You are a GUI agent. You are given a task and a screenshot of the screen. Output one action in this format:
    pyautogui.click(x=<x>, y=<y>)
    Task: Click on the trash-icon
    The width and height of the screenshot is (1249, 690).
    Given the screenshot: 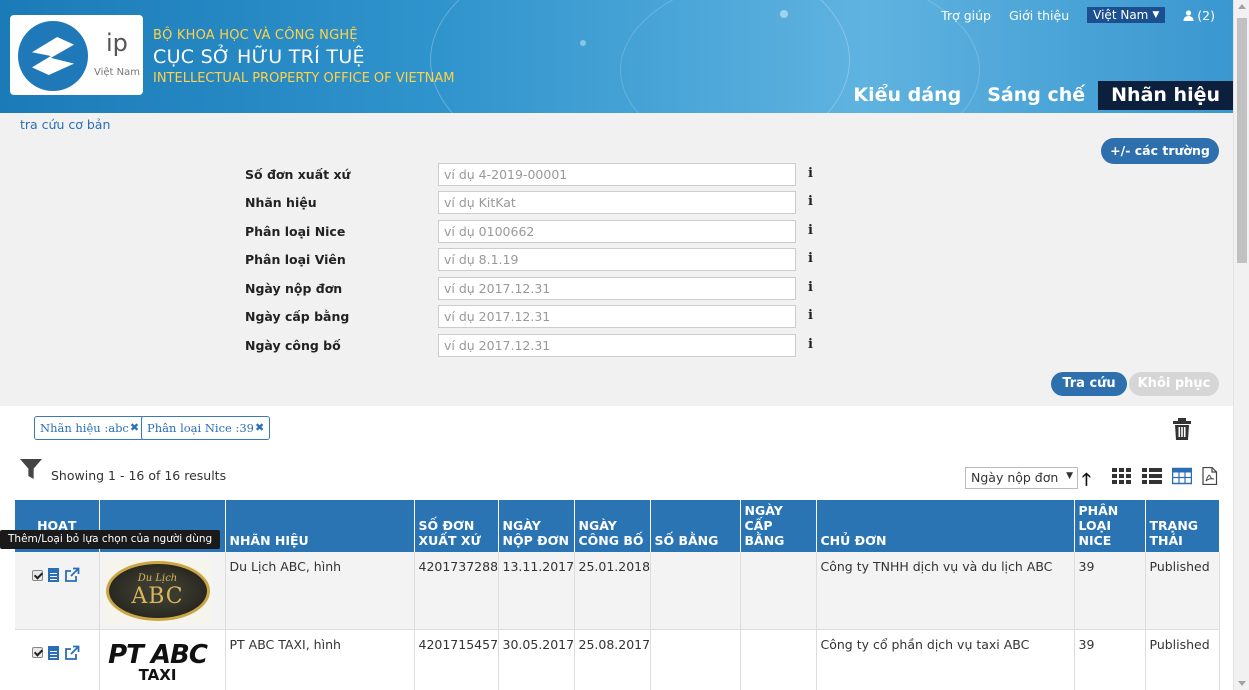 What is the action you would take?
    pyautogui.click(x=1182, y=429)
    